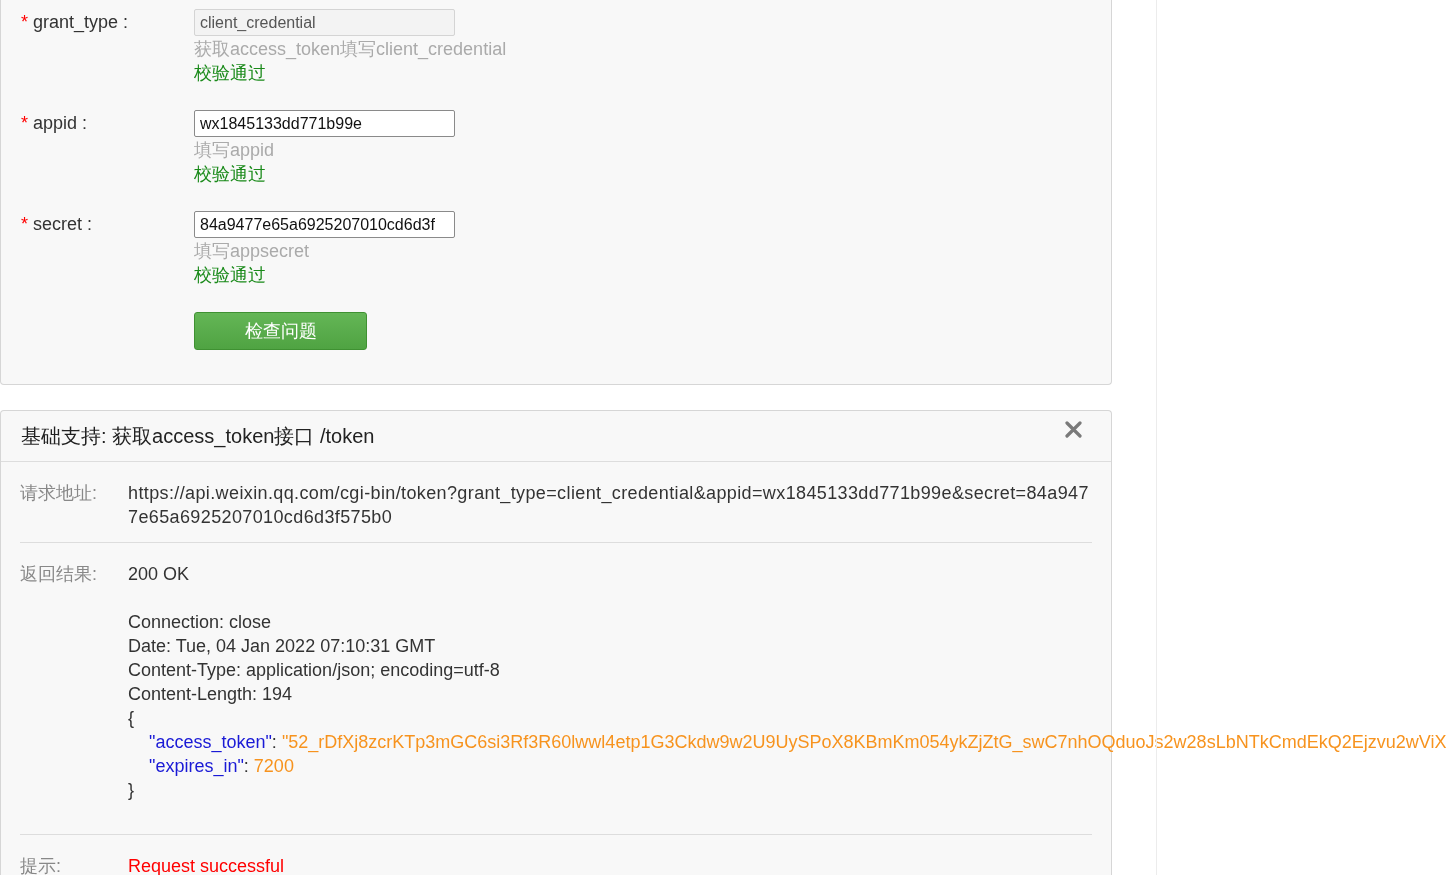  I want to click on row-label: 请求地址:, so click(59, 493).